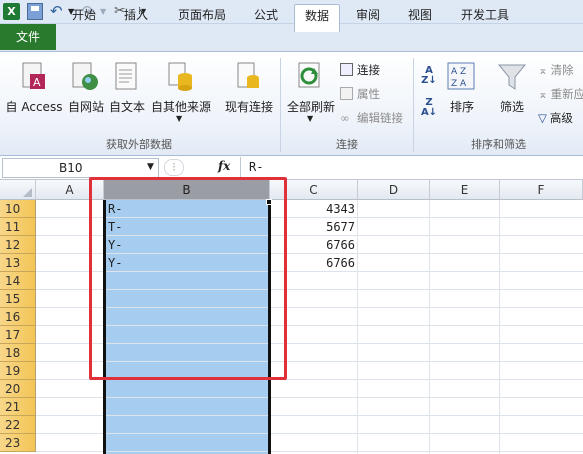 The width and height of the screenshot is (583, 454). What do you see at coordinates (202, 16) in the screenshot?
I see `tab-page-layout: 页面布局` at bounding box center [202, 16].